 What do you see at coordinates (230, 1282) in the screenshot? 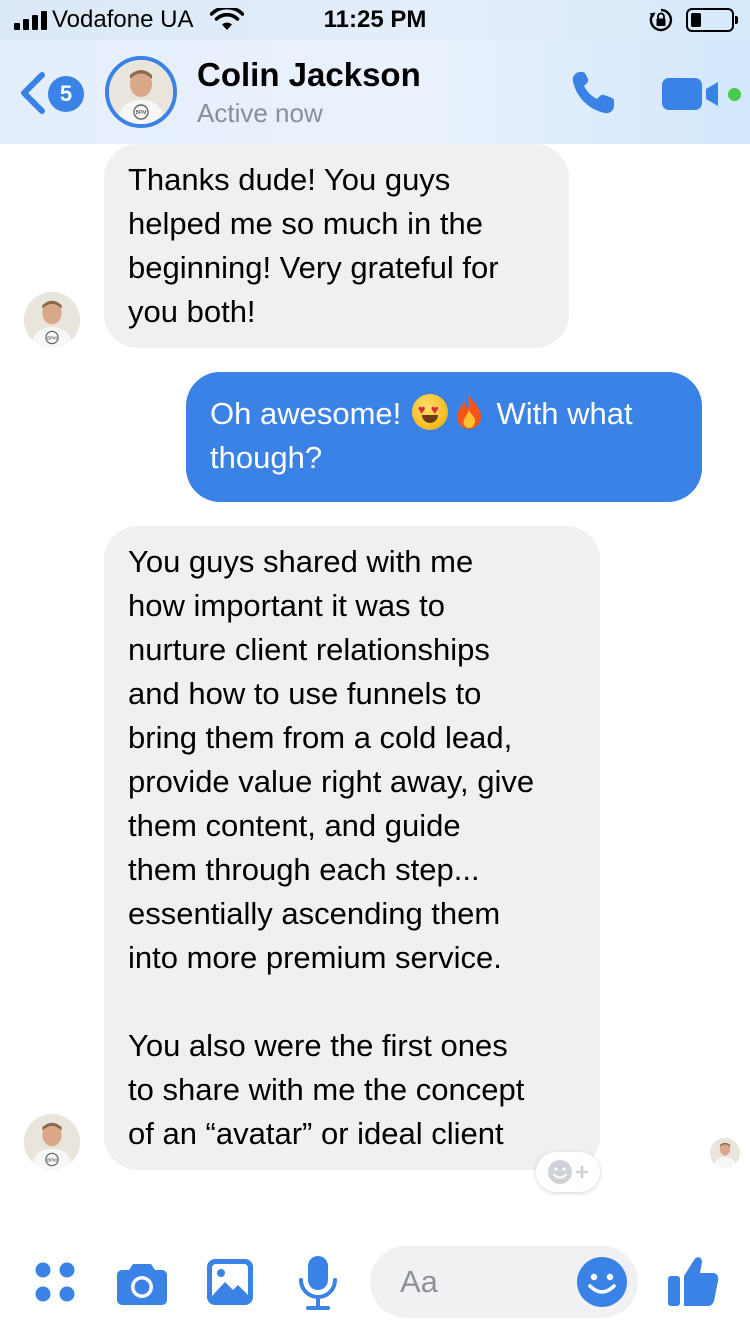
I see `gallery-icon` at bounding box center [230, 1282].